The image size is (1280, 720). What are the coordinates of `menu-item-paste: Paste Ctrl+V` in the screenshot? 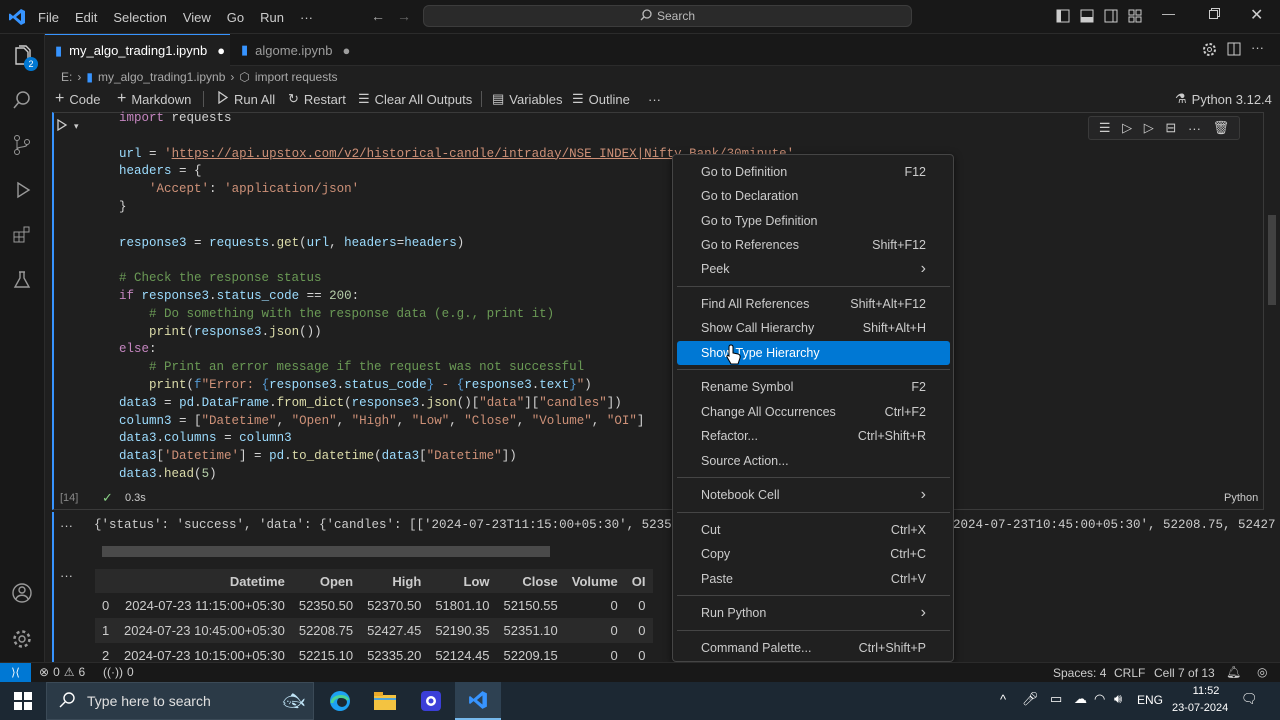 It's located at (813, 579).